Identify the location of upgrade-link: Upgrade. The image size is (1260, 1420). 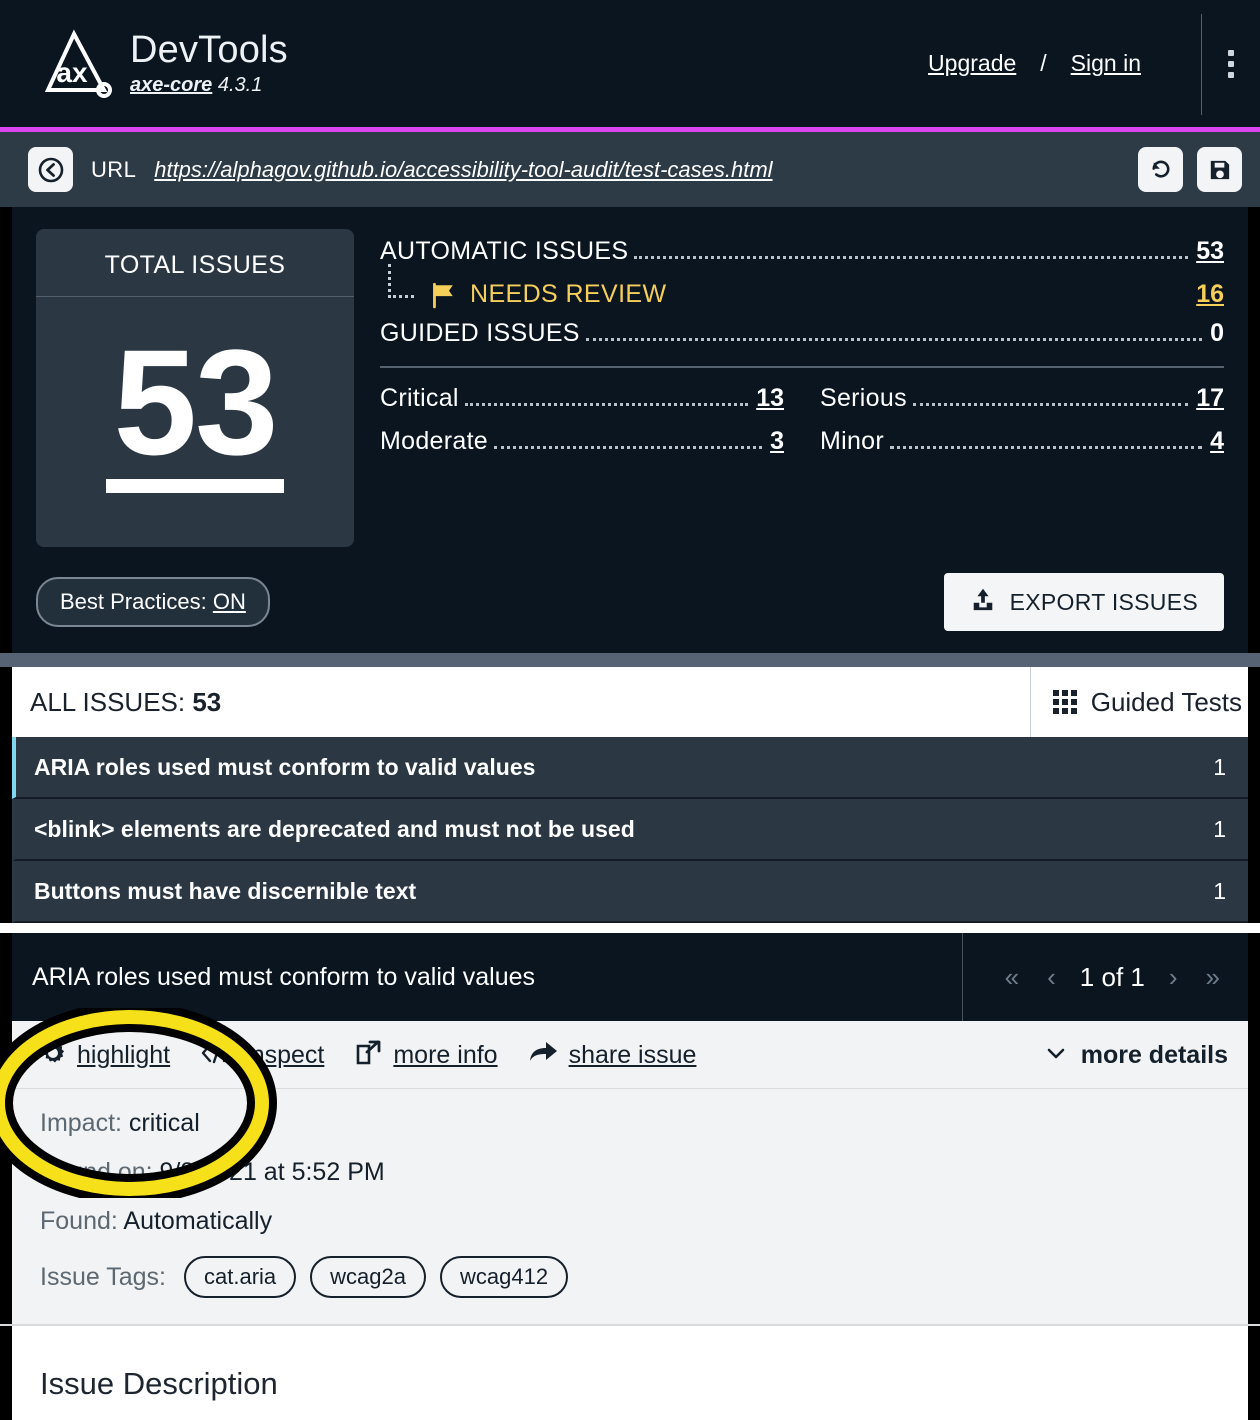
(972, 63).